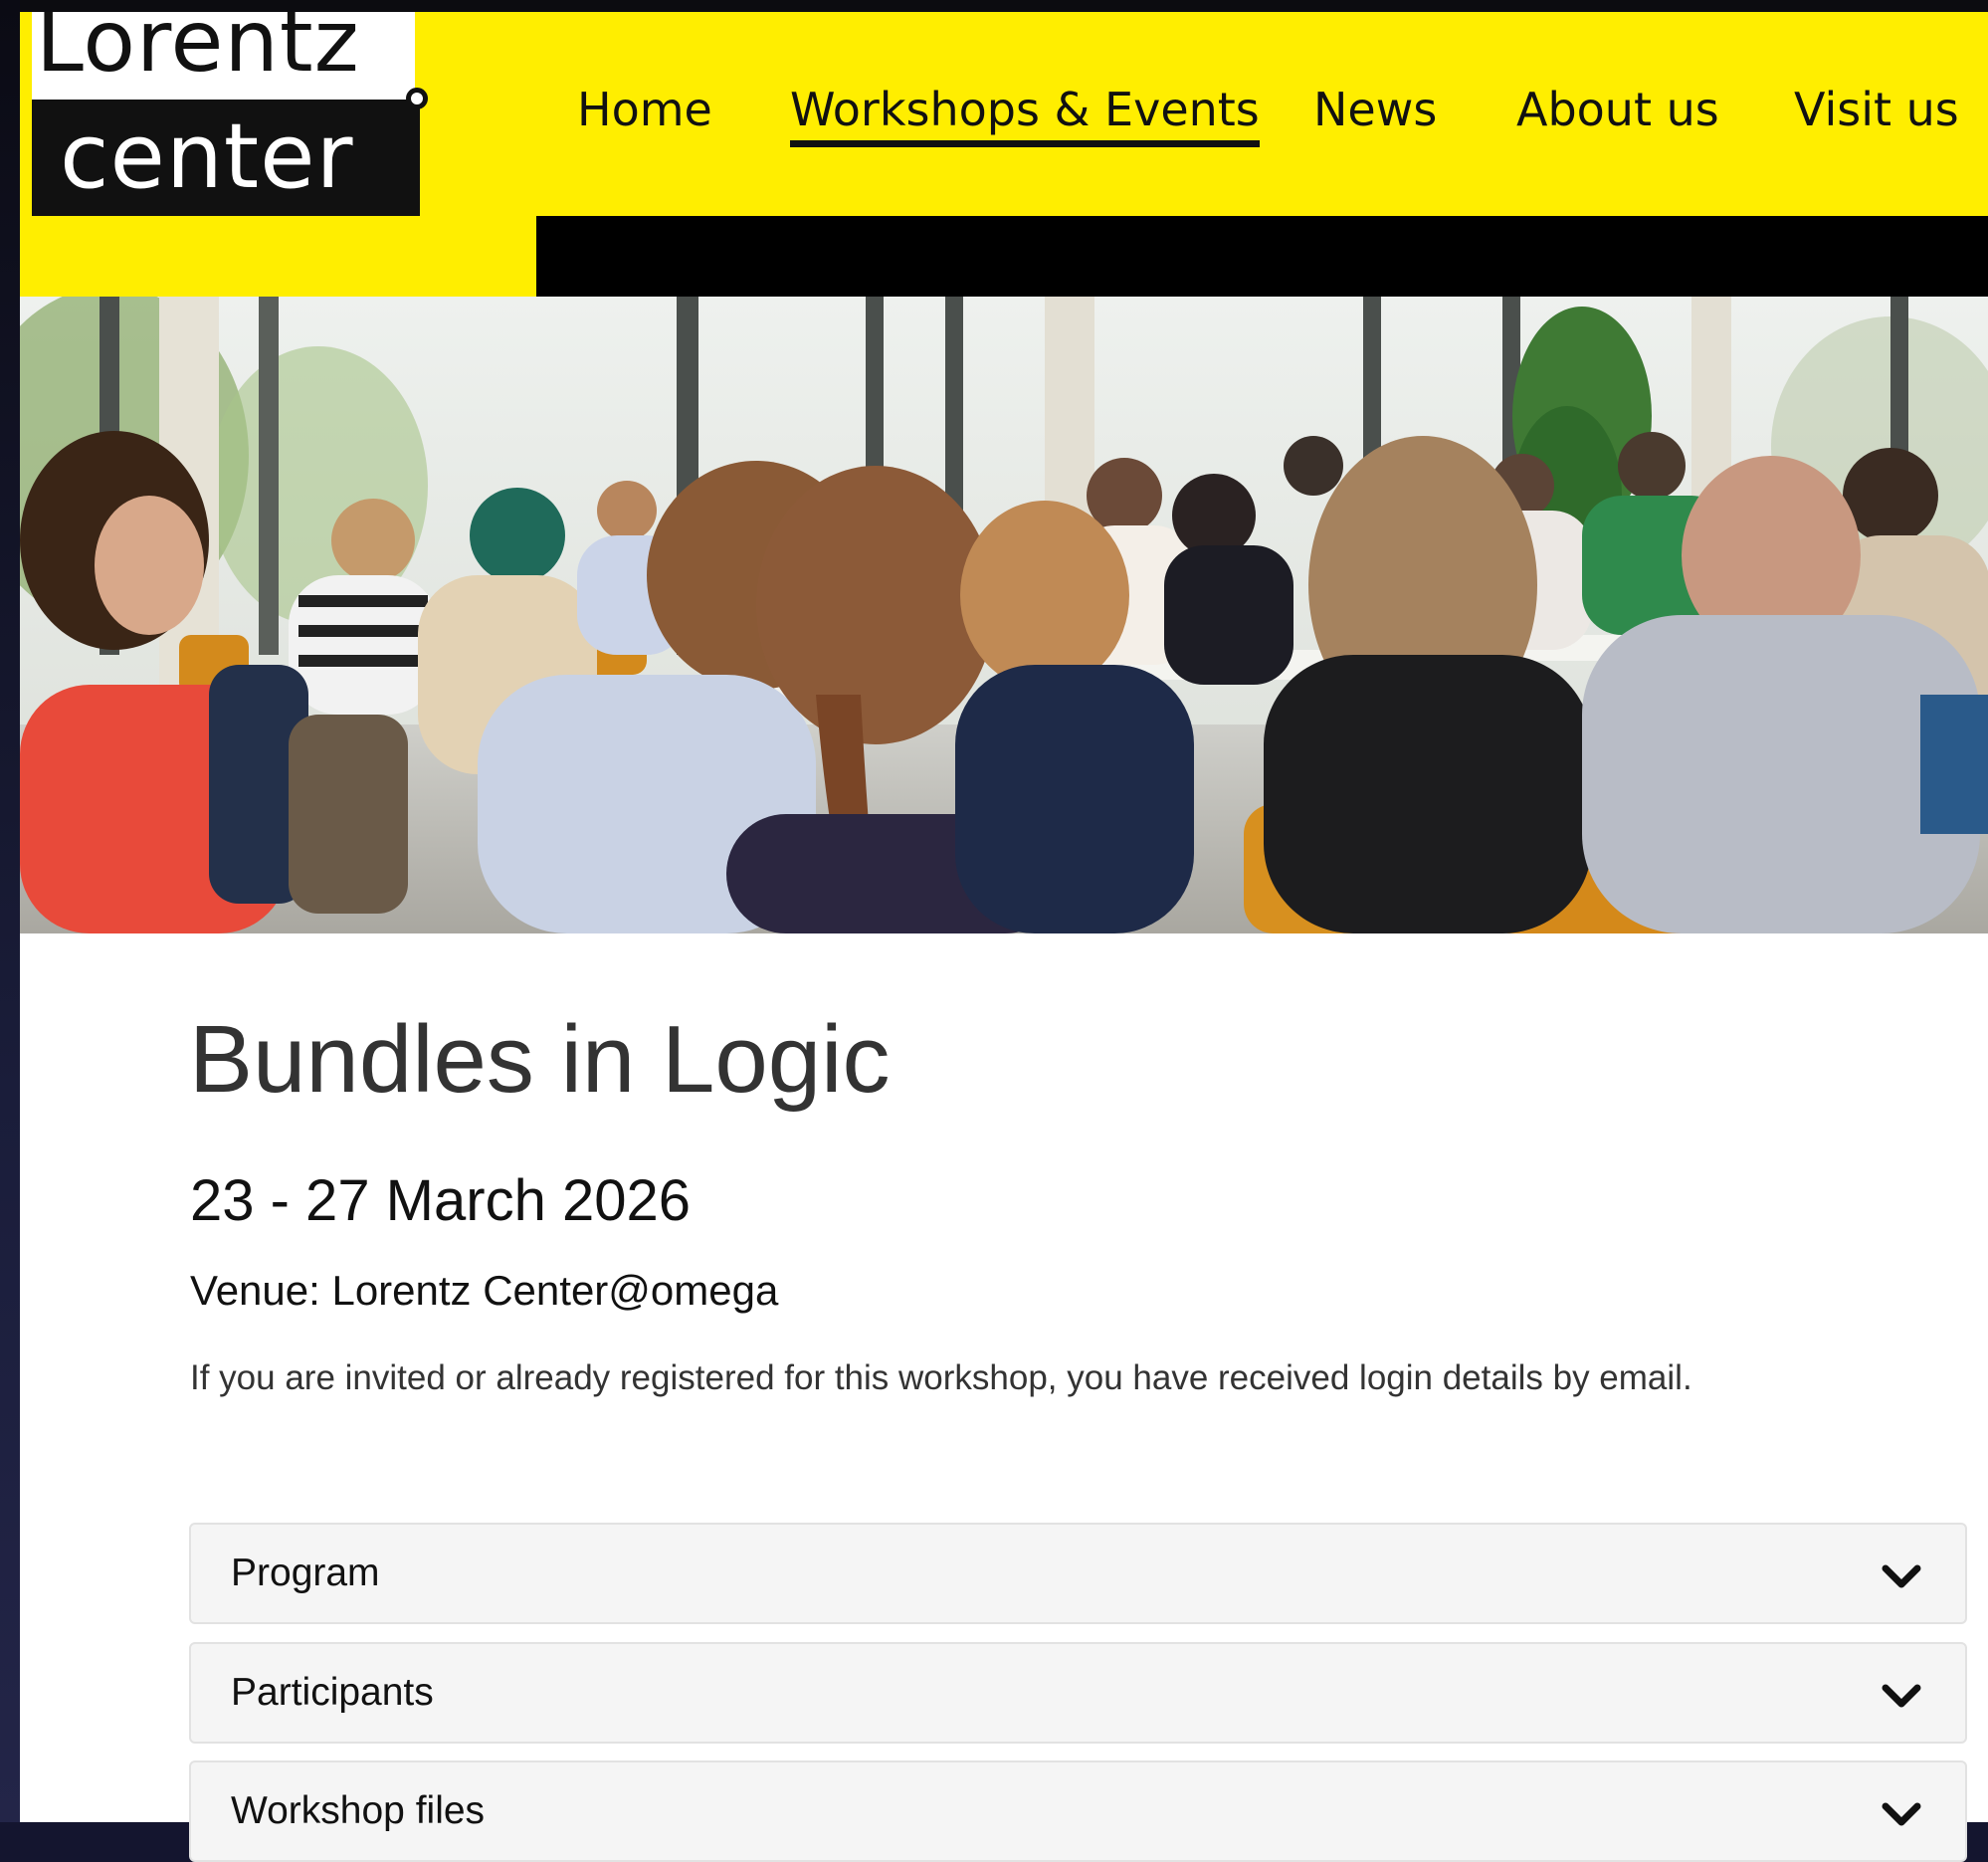  Describe the element at coordinates (1078, 1573) in the screenshot. I see `accordion-program: Program` at that location.